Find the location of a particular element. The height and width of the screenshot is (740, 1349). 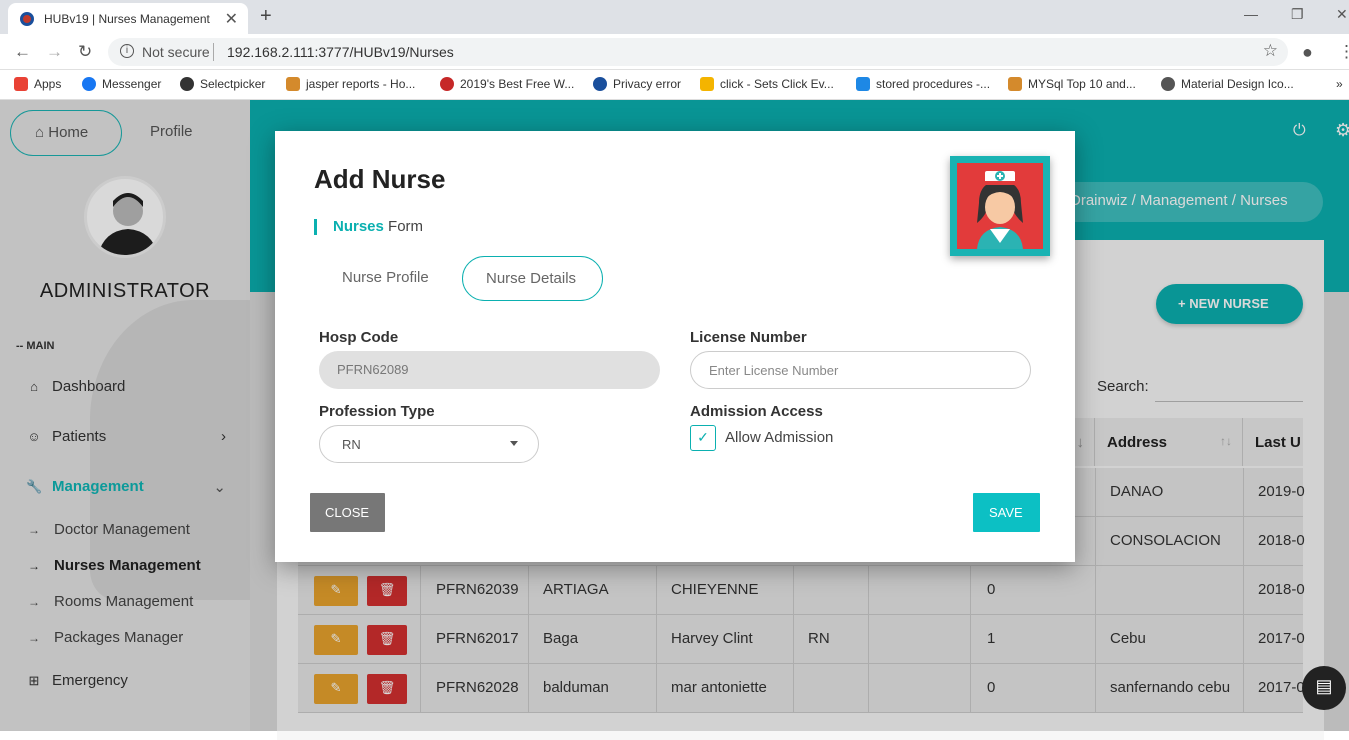

minimize-icon: — is located at coordinates (1251, 14).